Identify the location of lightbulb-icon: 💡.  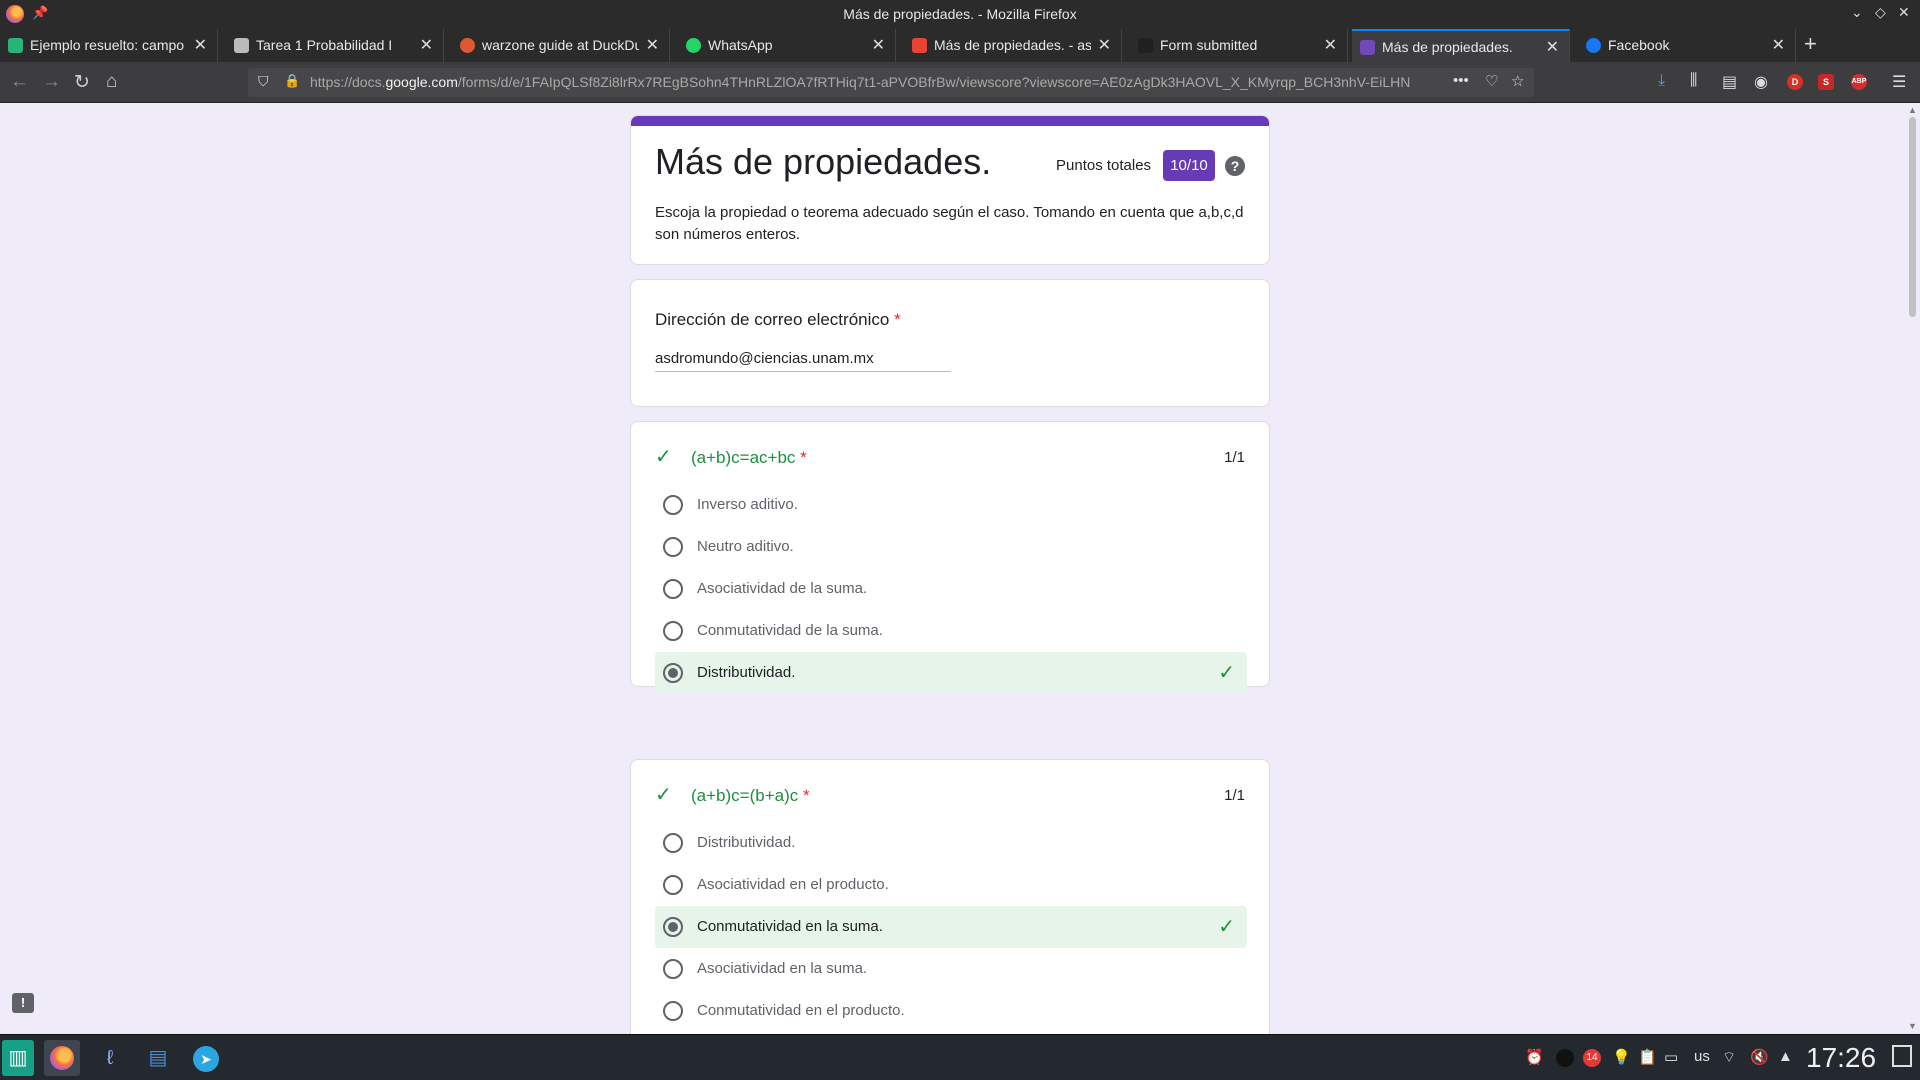
(1621, 1057).